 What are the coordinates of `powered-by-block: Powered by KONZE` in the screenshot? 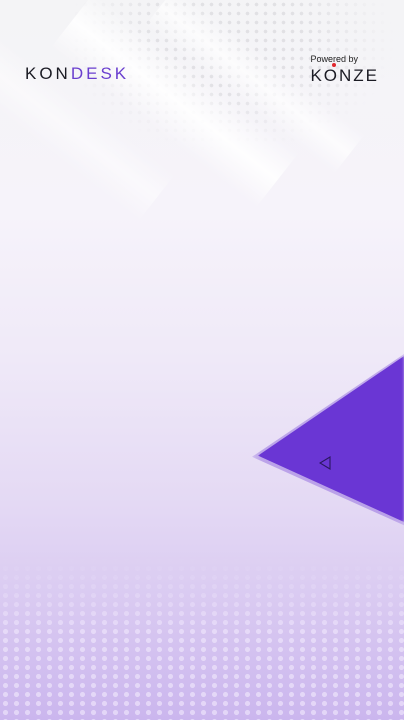 It's located at (344, 70).